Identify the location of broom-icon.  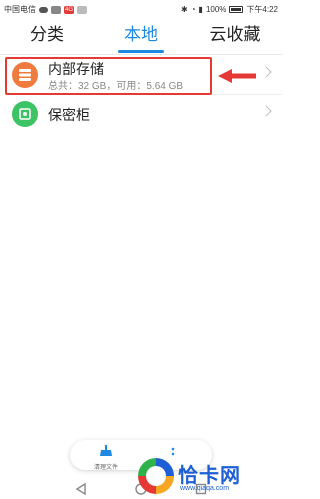
(106, 450).